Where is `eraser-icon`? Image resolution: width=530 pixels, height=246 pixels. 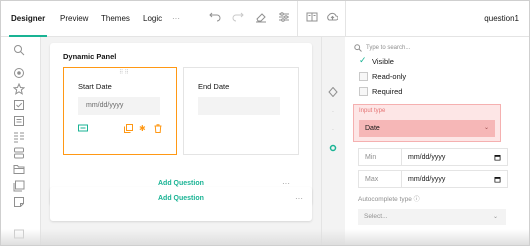 eraser-icon is located at coordinates (261, 18).